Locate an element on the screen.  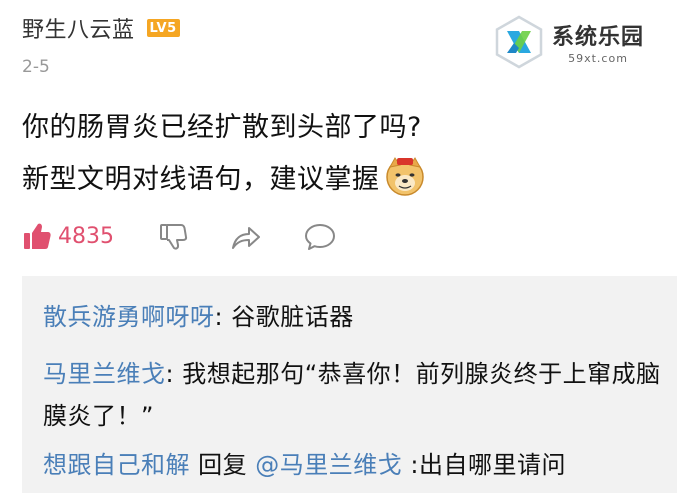
post-username: 野生八云蓝 is located at coordinates (78, 28).